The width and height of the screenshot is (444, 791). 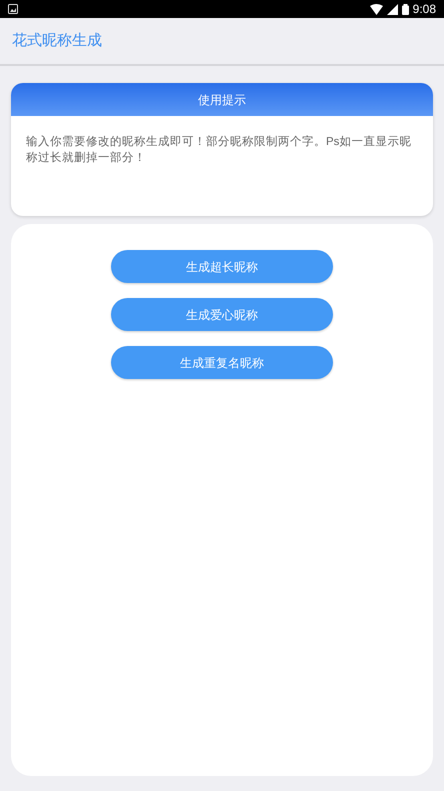 I want to click on status-time: 9:08, so click(x=424, y=9).